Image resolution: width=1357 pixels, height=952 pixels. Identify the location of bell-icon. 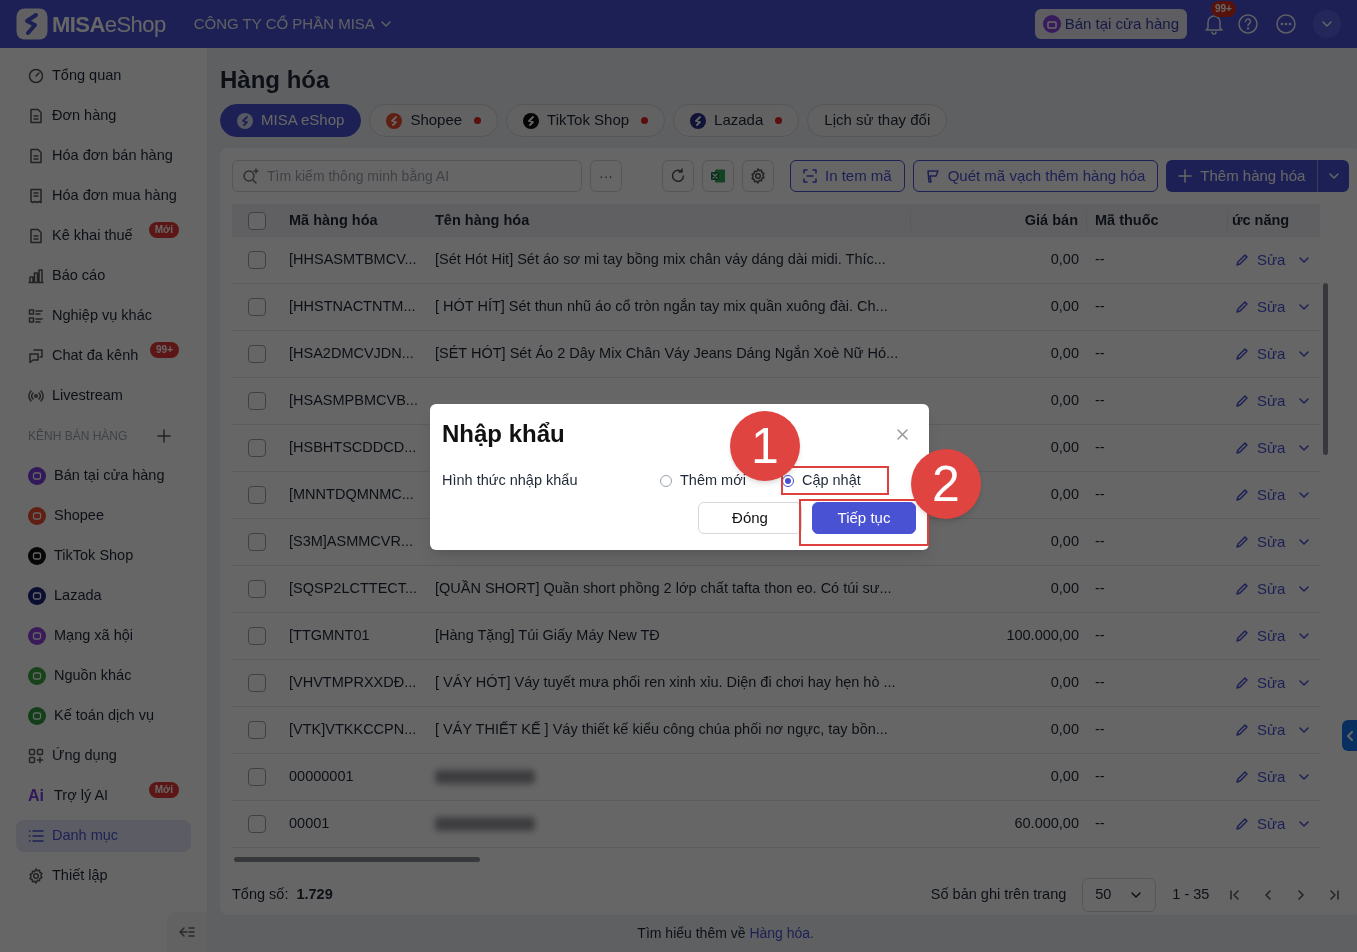
(1214, 24).